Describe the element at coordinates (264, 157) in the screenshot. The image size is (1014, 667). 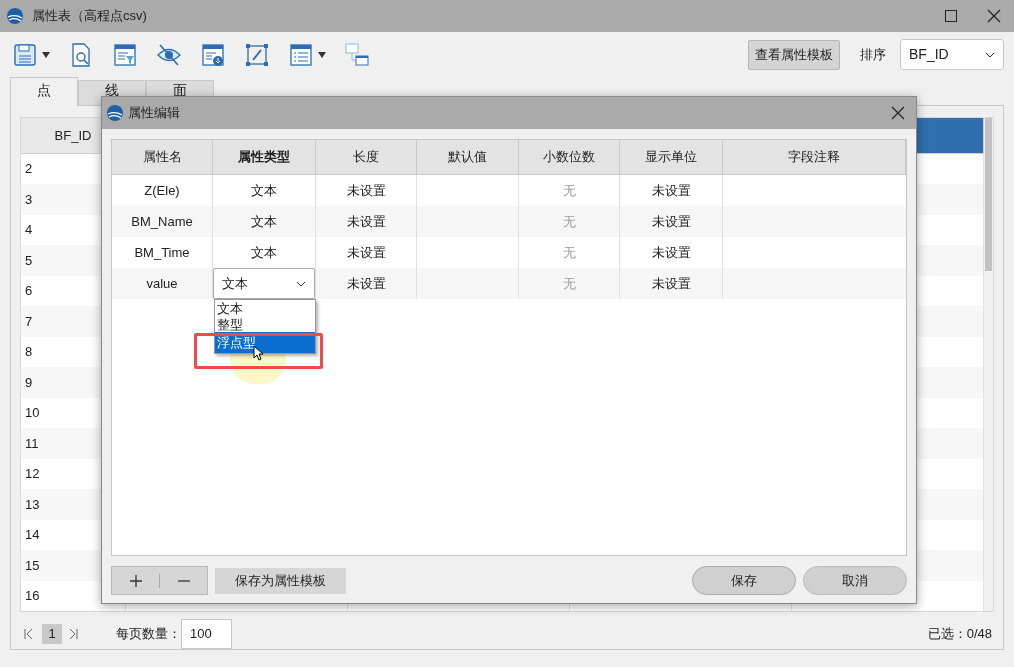
I see `column-header: 属性类型` at that location.